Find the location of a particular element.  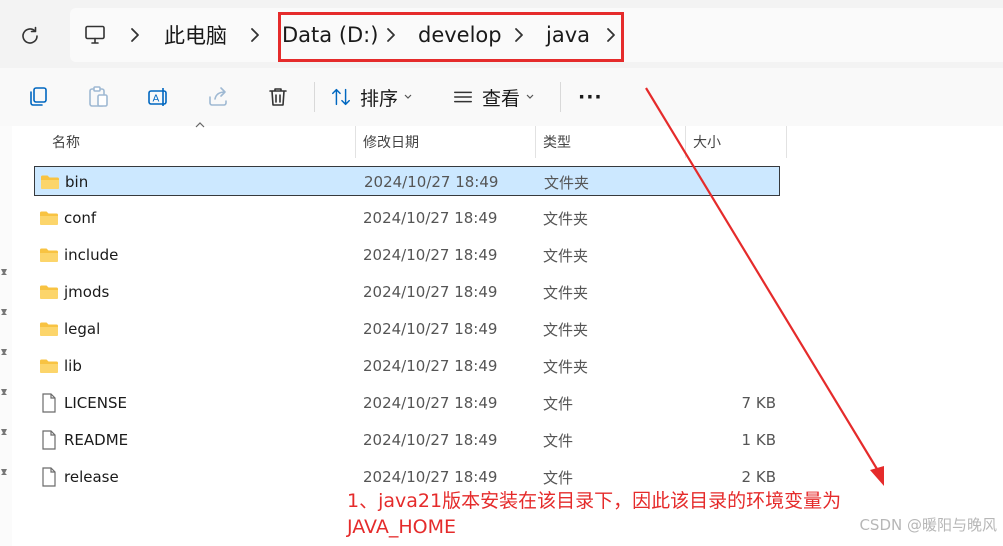

annotation-line-1: 1、java21版本安装在该目录下，因此该目录的环境变量为 is located at coordinates (594, 501).